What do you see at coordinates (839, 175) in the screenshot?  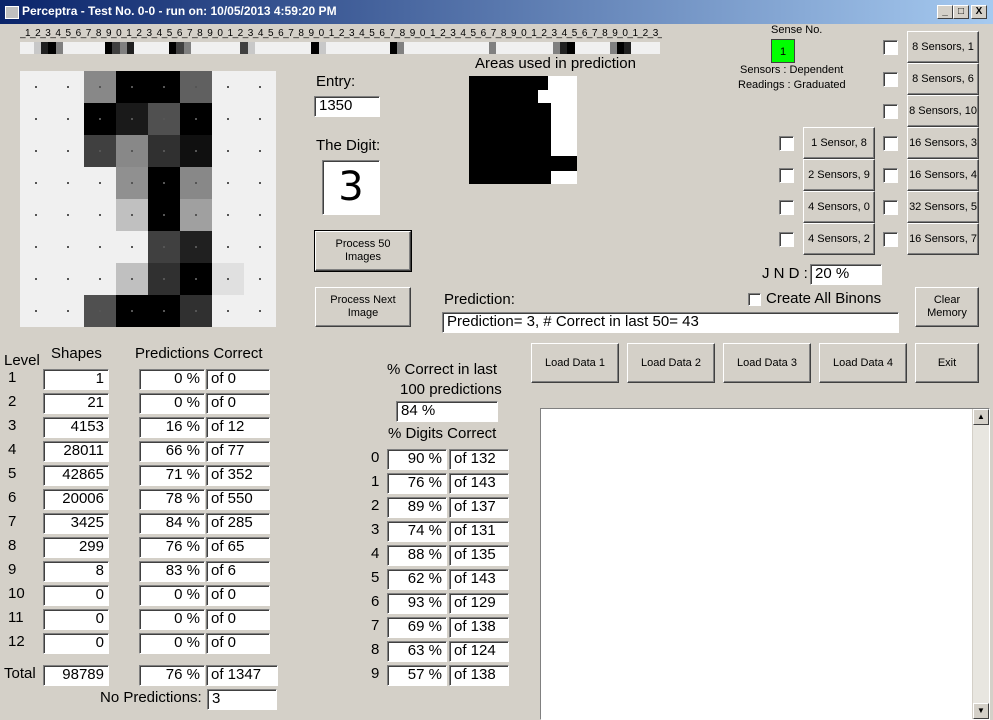 I see `button-2-sensors-9: 2 Sensors, 9` at bounding box center [839, 175].